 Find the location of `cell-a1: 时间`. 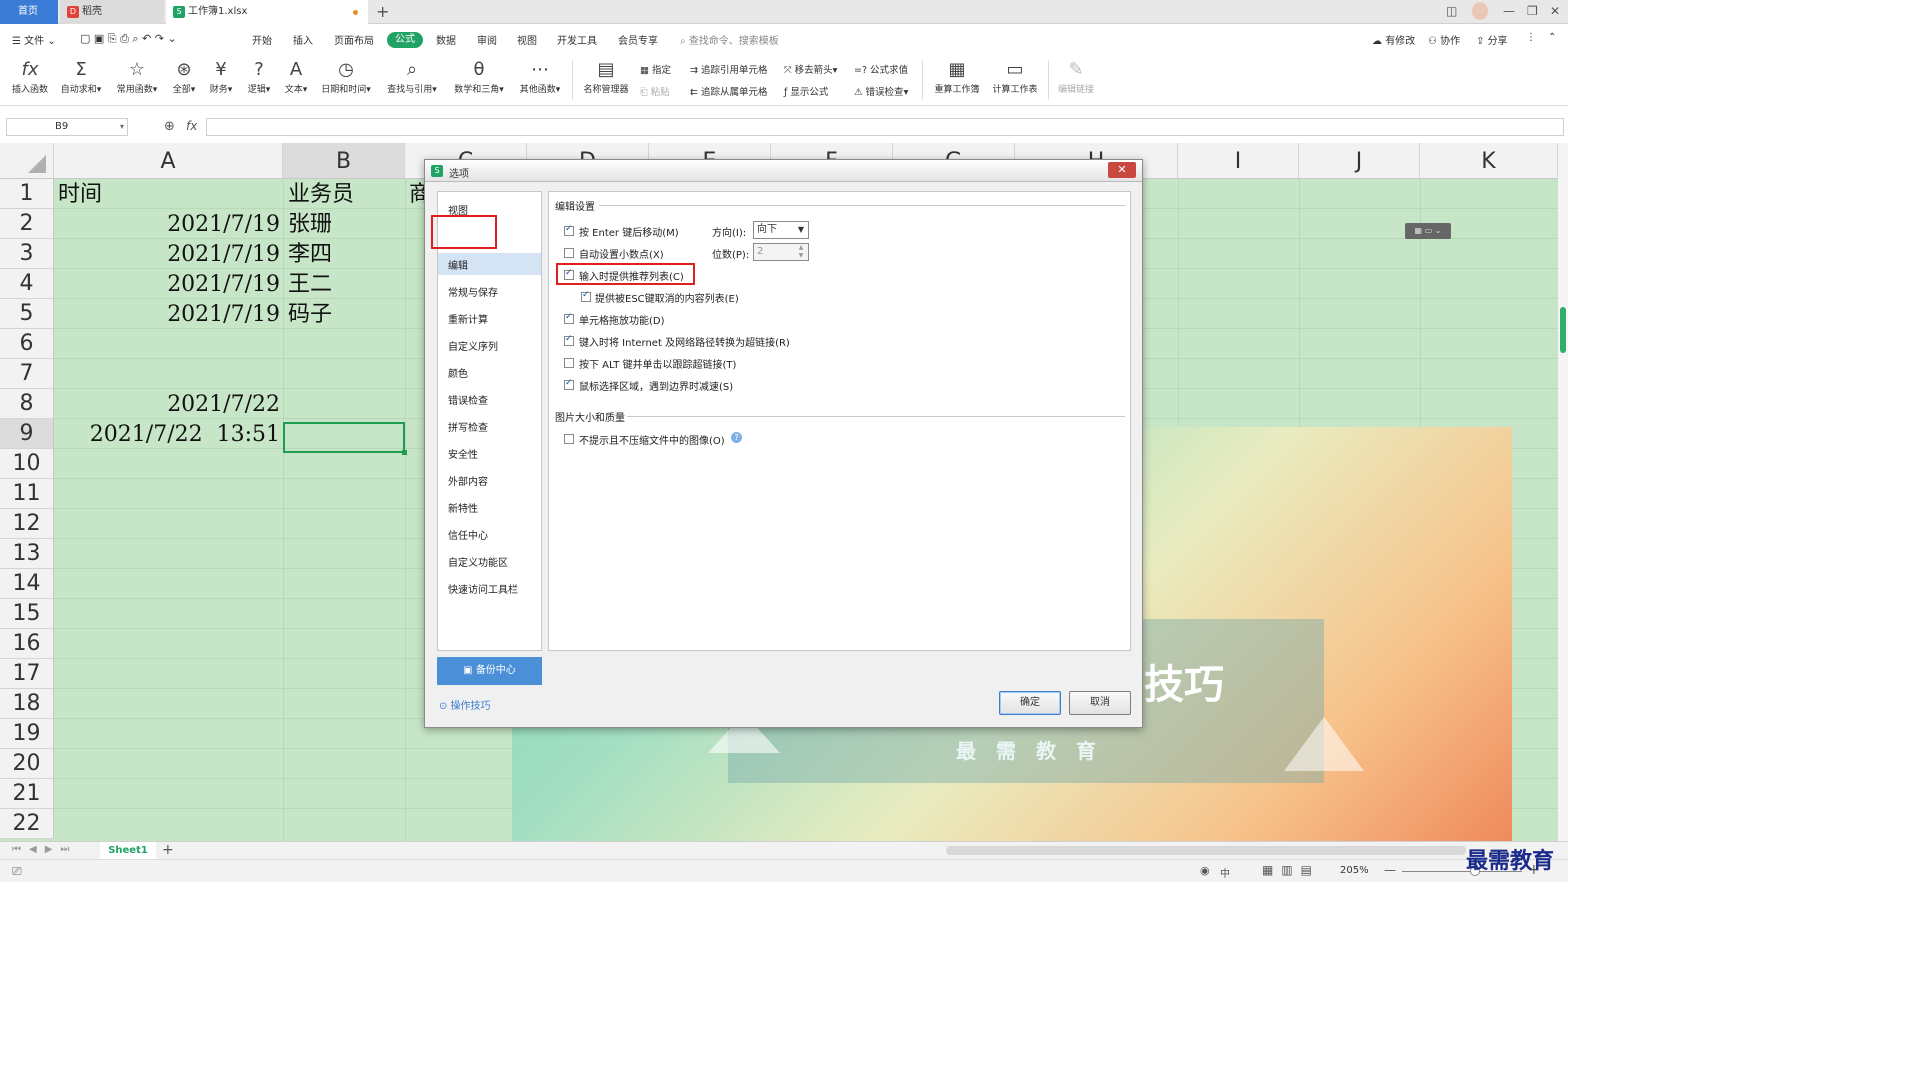

cell-a1: 时间 is located at coordinates (80, 194).